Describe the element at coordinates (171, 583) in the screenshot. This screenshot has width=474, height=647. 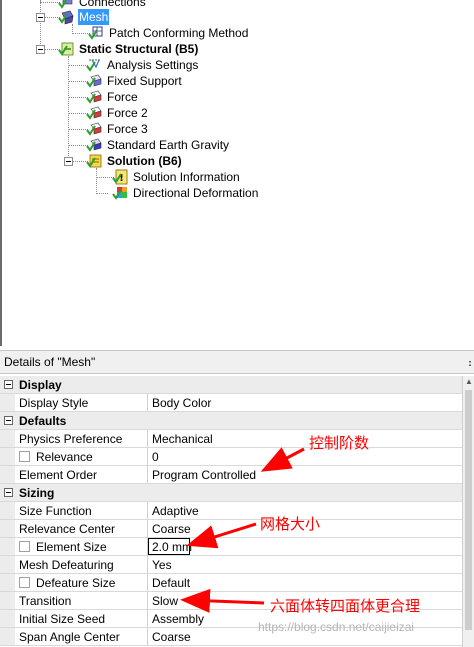
I see `property-value: Default` at that location.